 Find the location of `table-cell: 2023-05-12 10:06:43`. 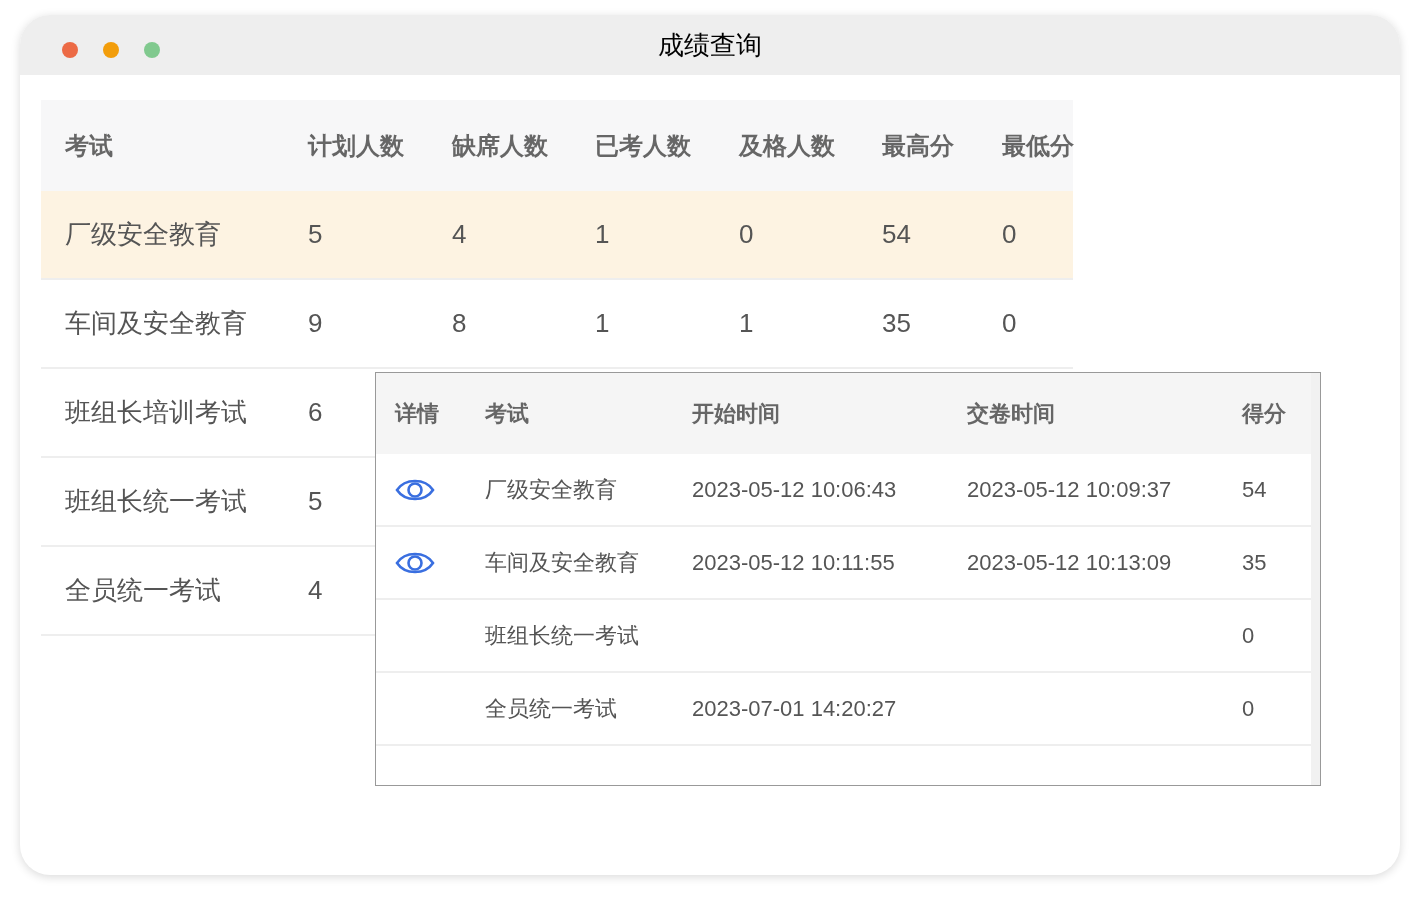

table-cell: 2023-05-12 10:06:43 is located at coordinates (794, 489).